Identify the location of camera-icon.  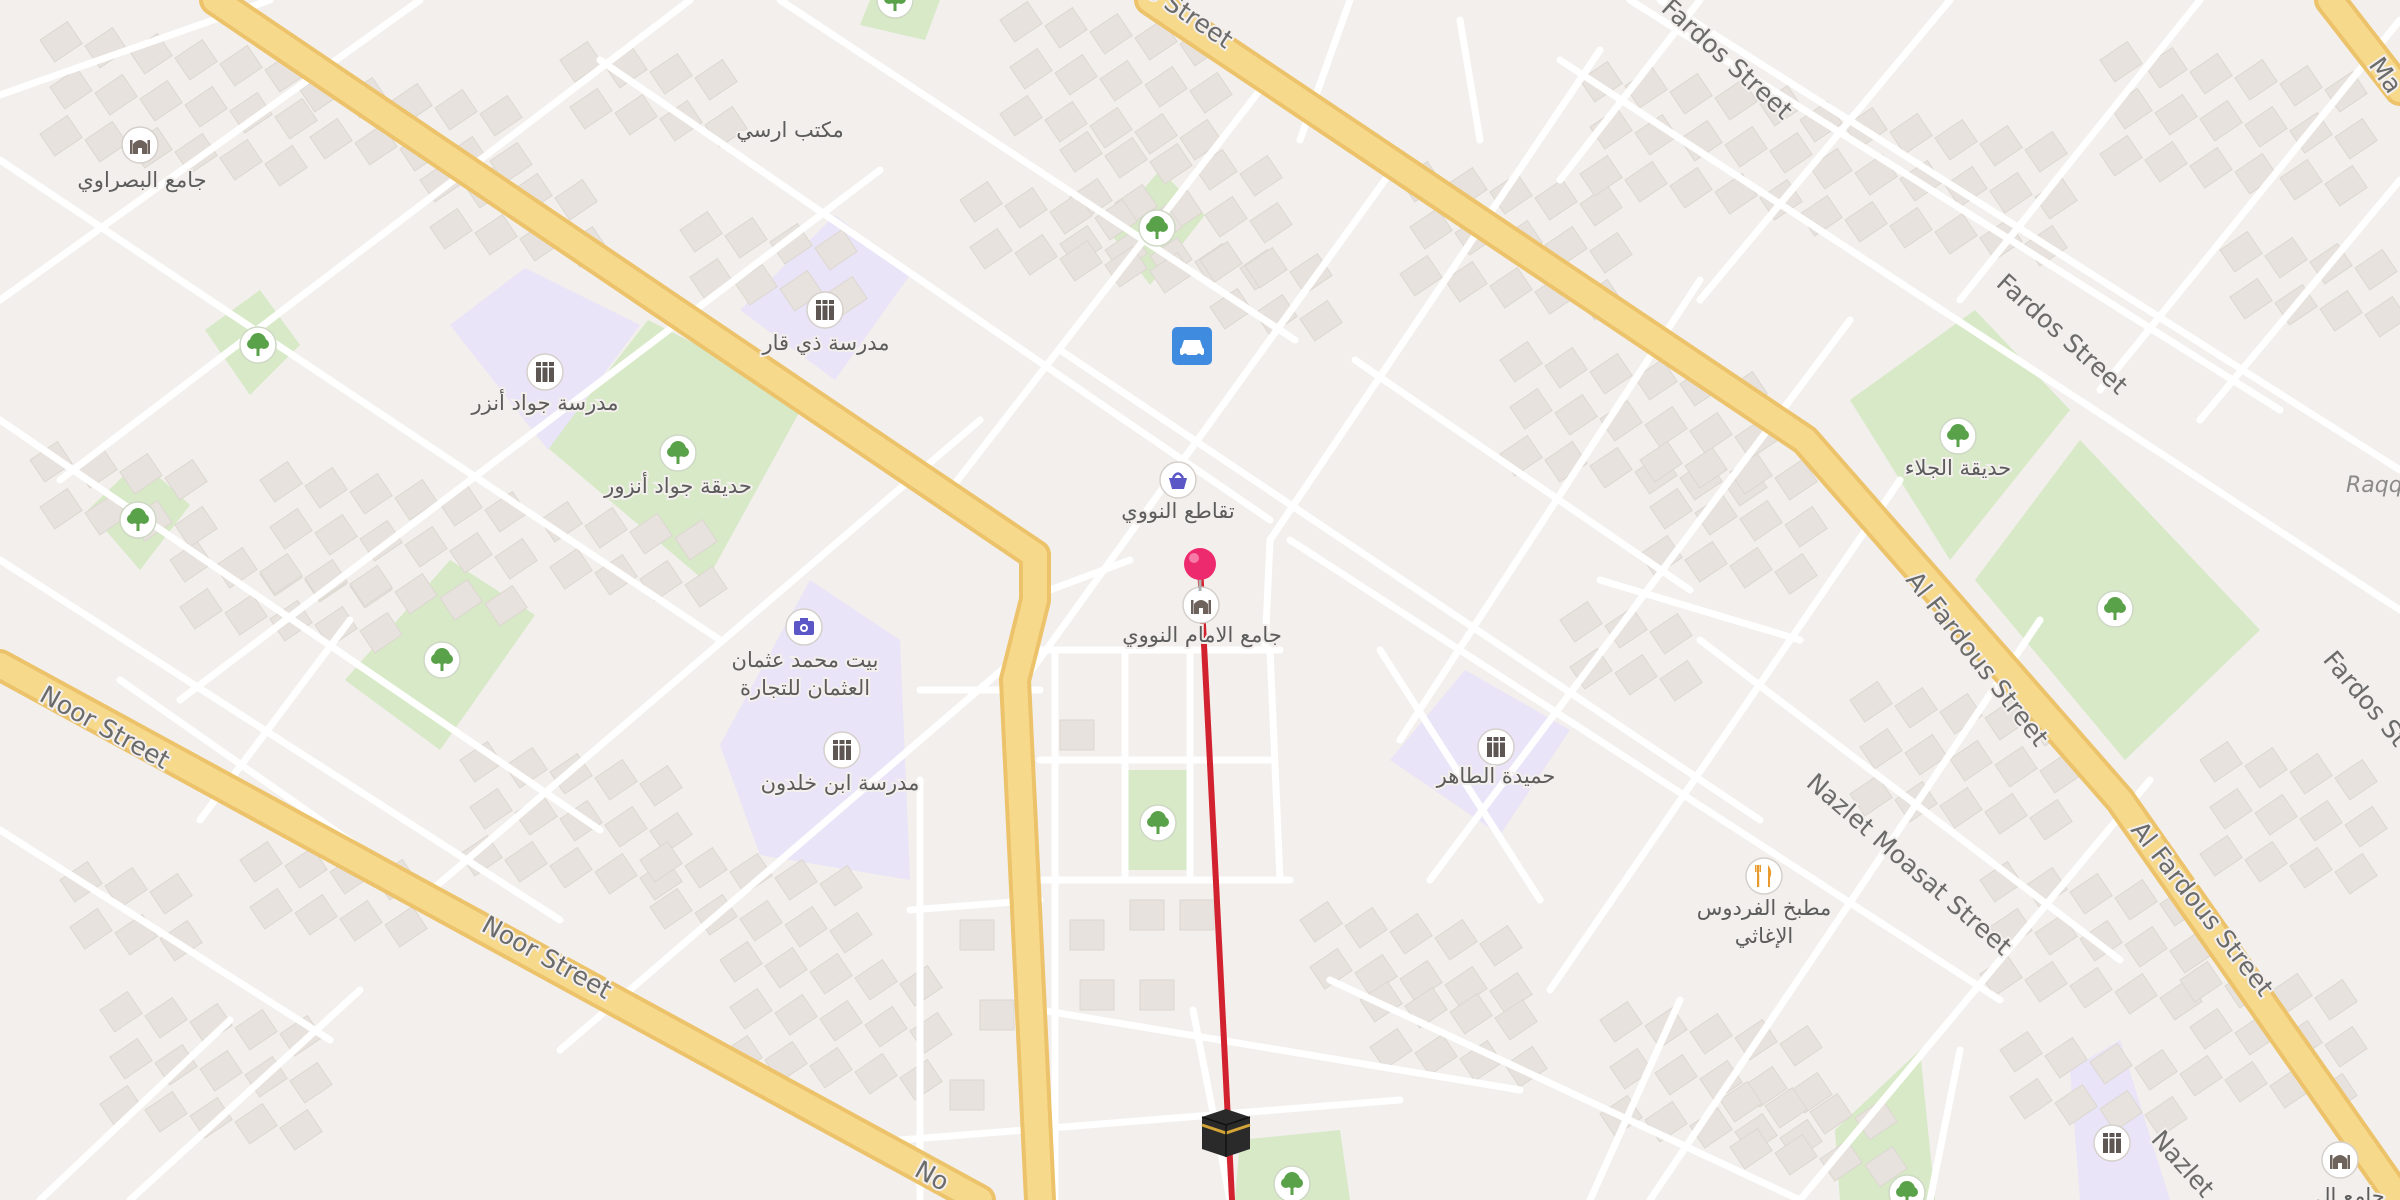
(804, 627).